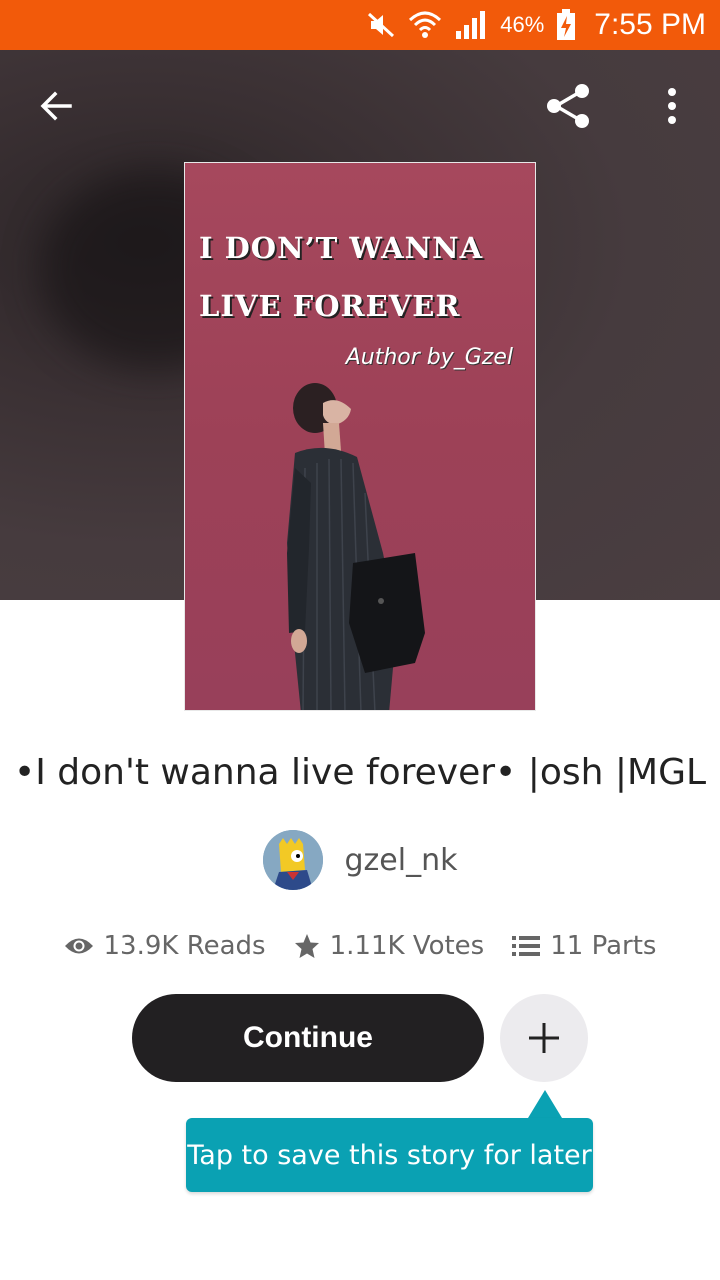 The height and width of the screenshot is (1280, 720). I want to click on add-to-library-button, so click(544, 1038).